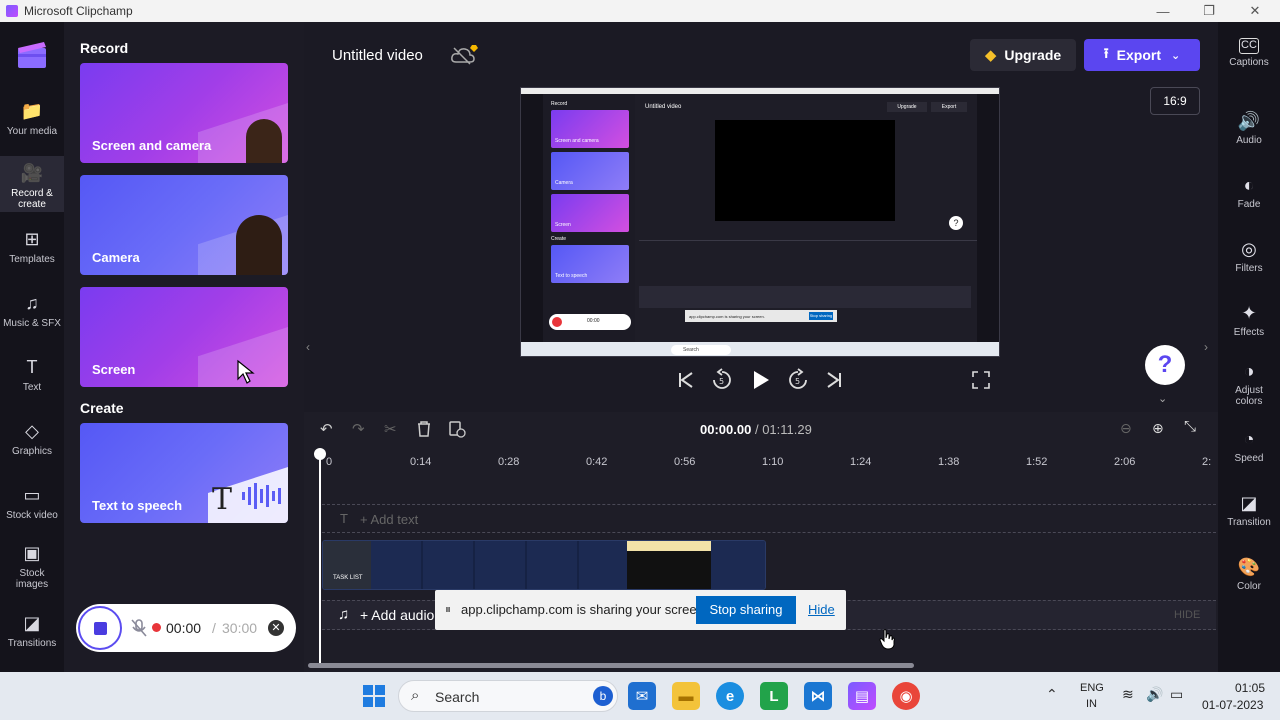  Describe the element at coordinates (761, 380) in the screenshot. I see `play-icon` at that location.